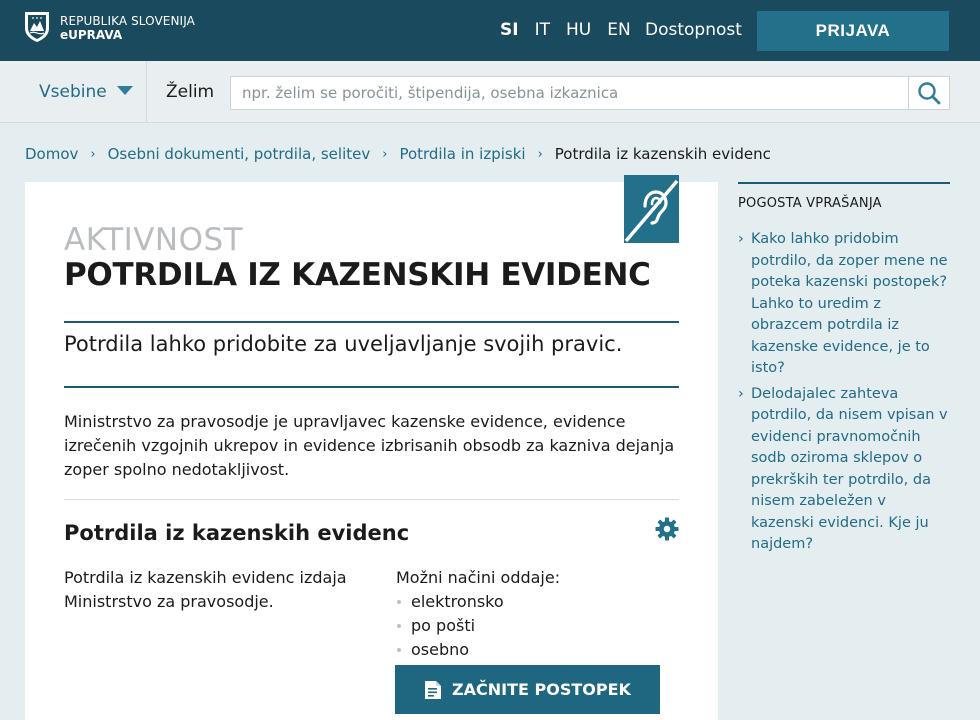 Image resolution: width=980 pixels, height=720 pixels. What do you see at coordinates (618, 30) in the screenshot?
I see `lang-en: EN` at bounding box center [618, 30].